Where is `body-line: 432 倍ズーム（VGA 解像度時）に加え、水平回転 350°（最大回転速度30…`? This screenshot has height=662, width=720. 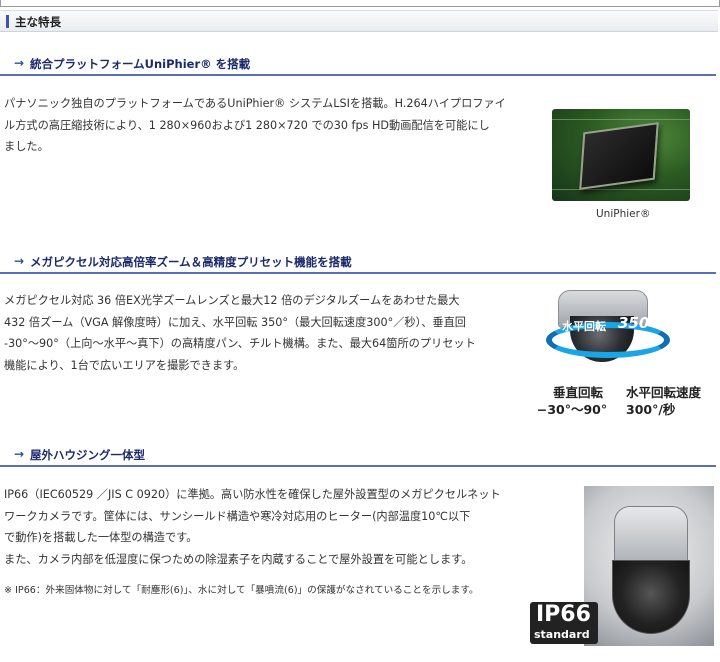 body-line: 432 倍ズーム（VGA 解像度時）に加え、水平回転 350°（最大回転速度30… is located at coordinates (235, 322).